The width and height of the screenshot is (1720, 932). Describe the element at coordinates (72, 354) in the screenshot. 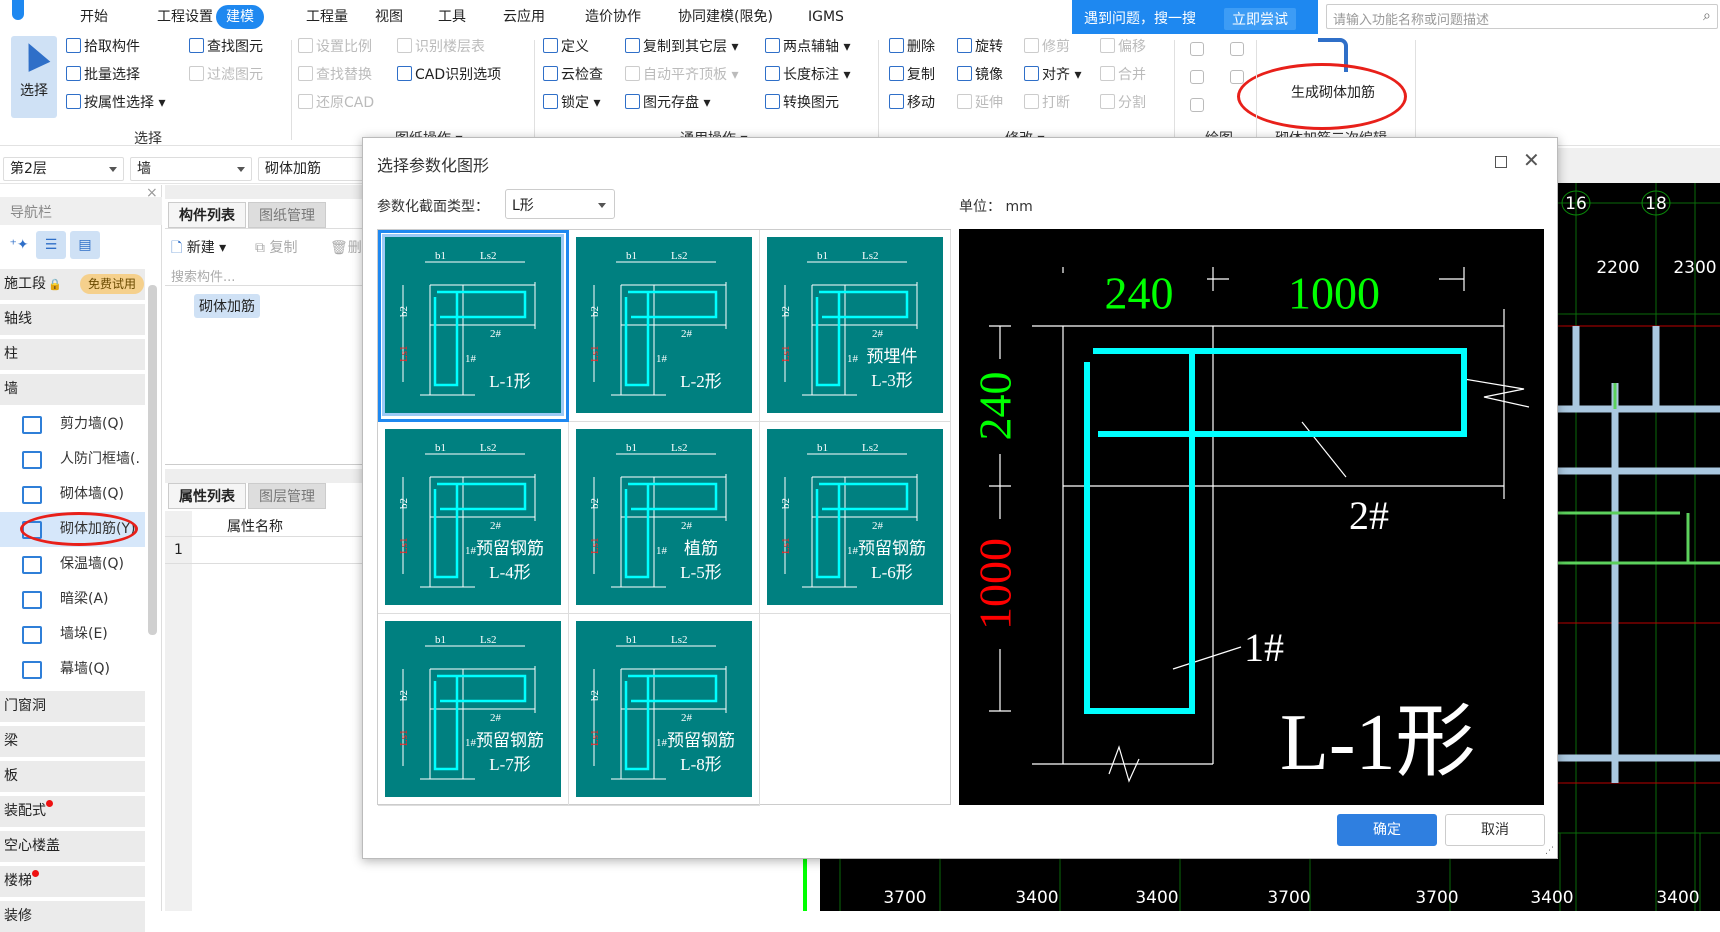

I see `nav-category: 柱` at that location.